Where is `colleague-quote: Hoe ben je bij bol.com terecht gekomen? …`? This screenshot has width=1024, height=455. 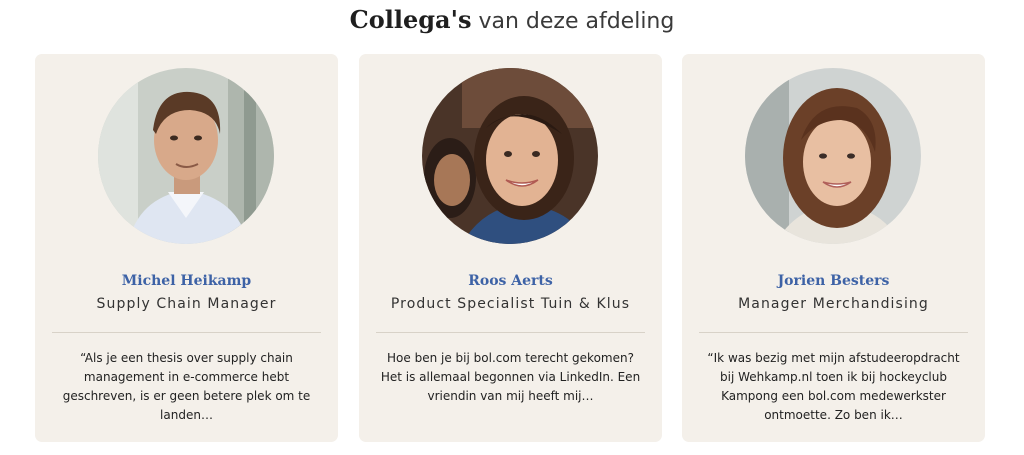
colleague-quote: Hoe ben je bij bol.com terecht gekomen? … is located at coordinates (510, 377).